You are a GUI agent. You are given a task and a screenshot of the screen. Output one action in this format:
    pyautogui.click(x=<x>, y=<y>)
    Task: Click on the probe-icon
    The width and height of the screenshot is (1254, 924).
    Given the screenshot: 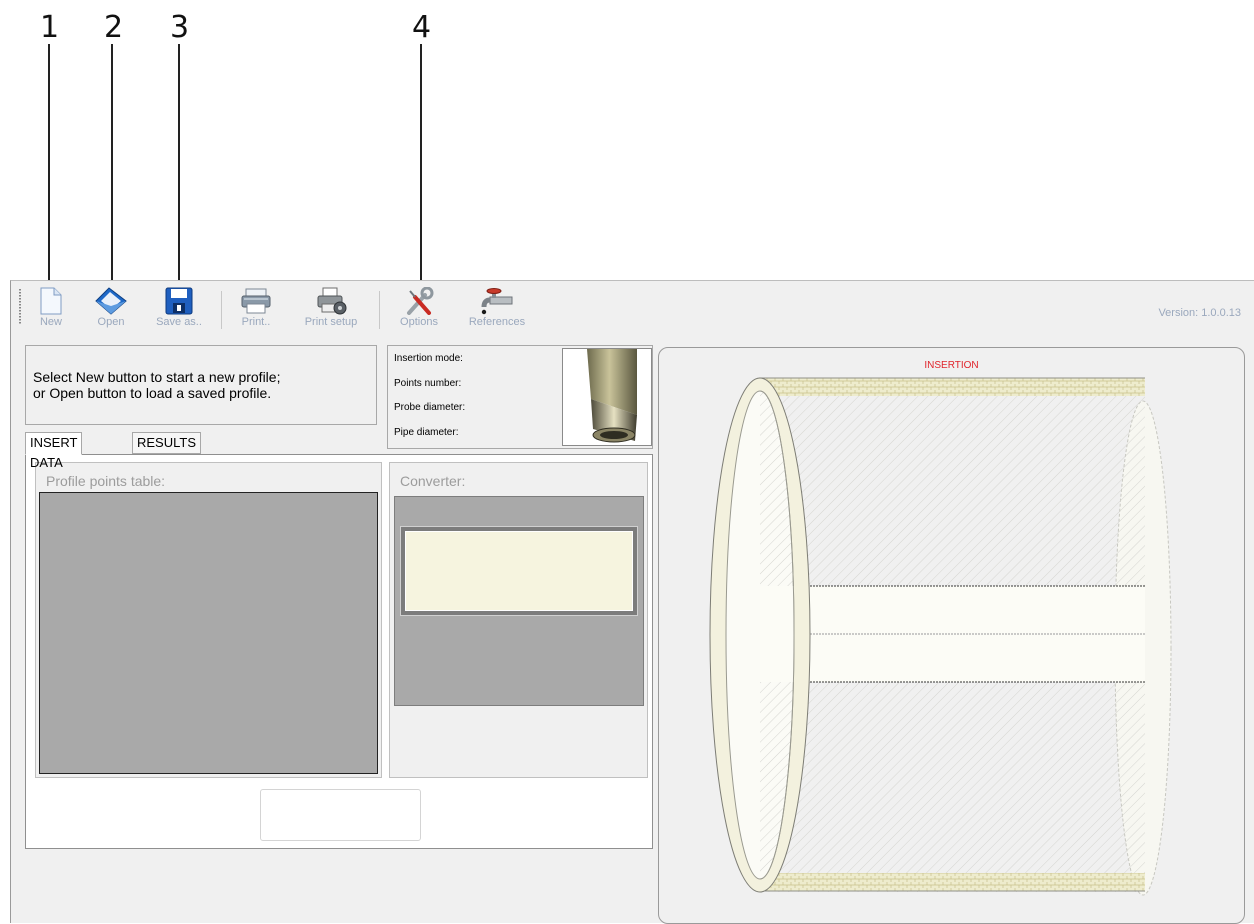 What is the action you would take?
    pyautogui.click(x=612, y=396)
    